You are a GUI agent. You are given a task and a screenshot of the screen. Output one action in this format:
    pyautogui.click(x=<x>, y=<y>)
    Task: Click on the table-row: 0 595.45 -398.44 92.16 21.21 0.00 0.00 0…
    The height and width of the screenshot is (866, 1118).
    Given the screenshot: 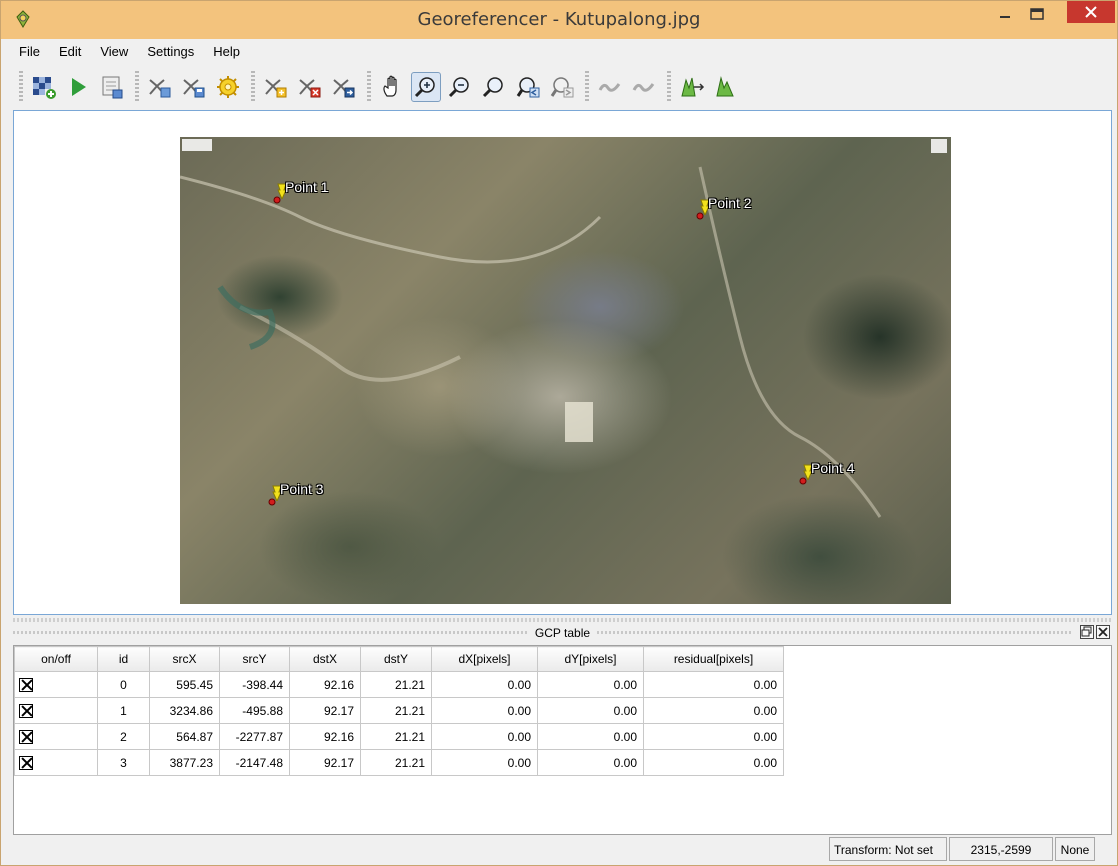 What is the action you would take?
    pyautogui.click(x=399, y=684)
    